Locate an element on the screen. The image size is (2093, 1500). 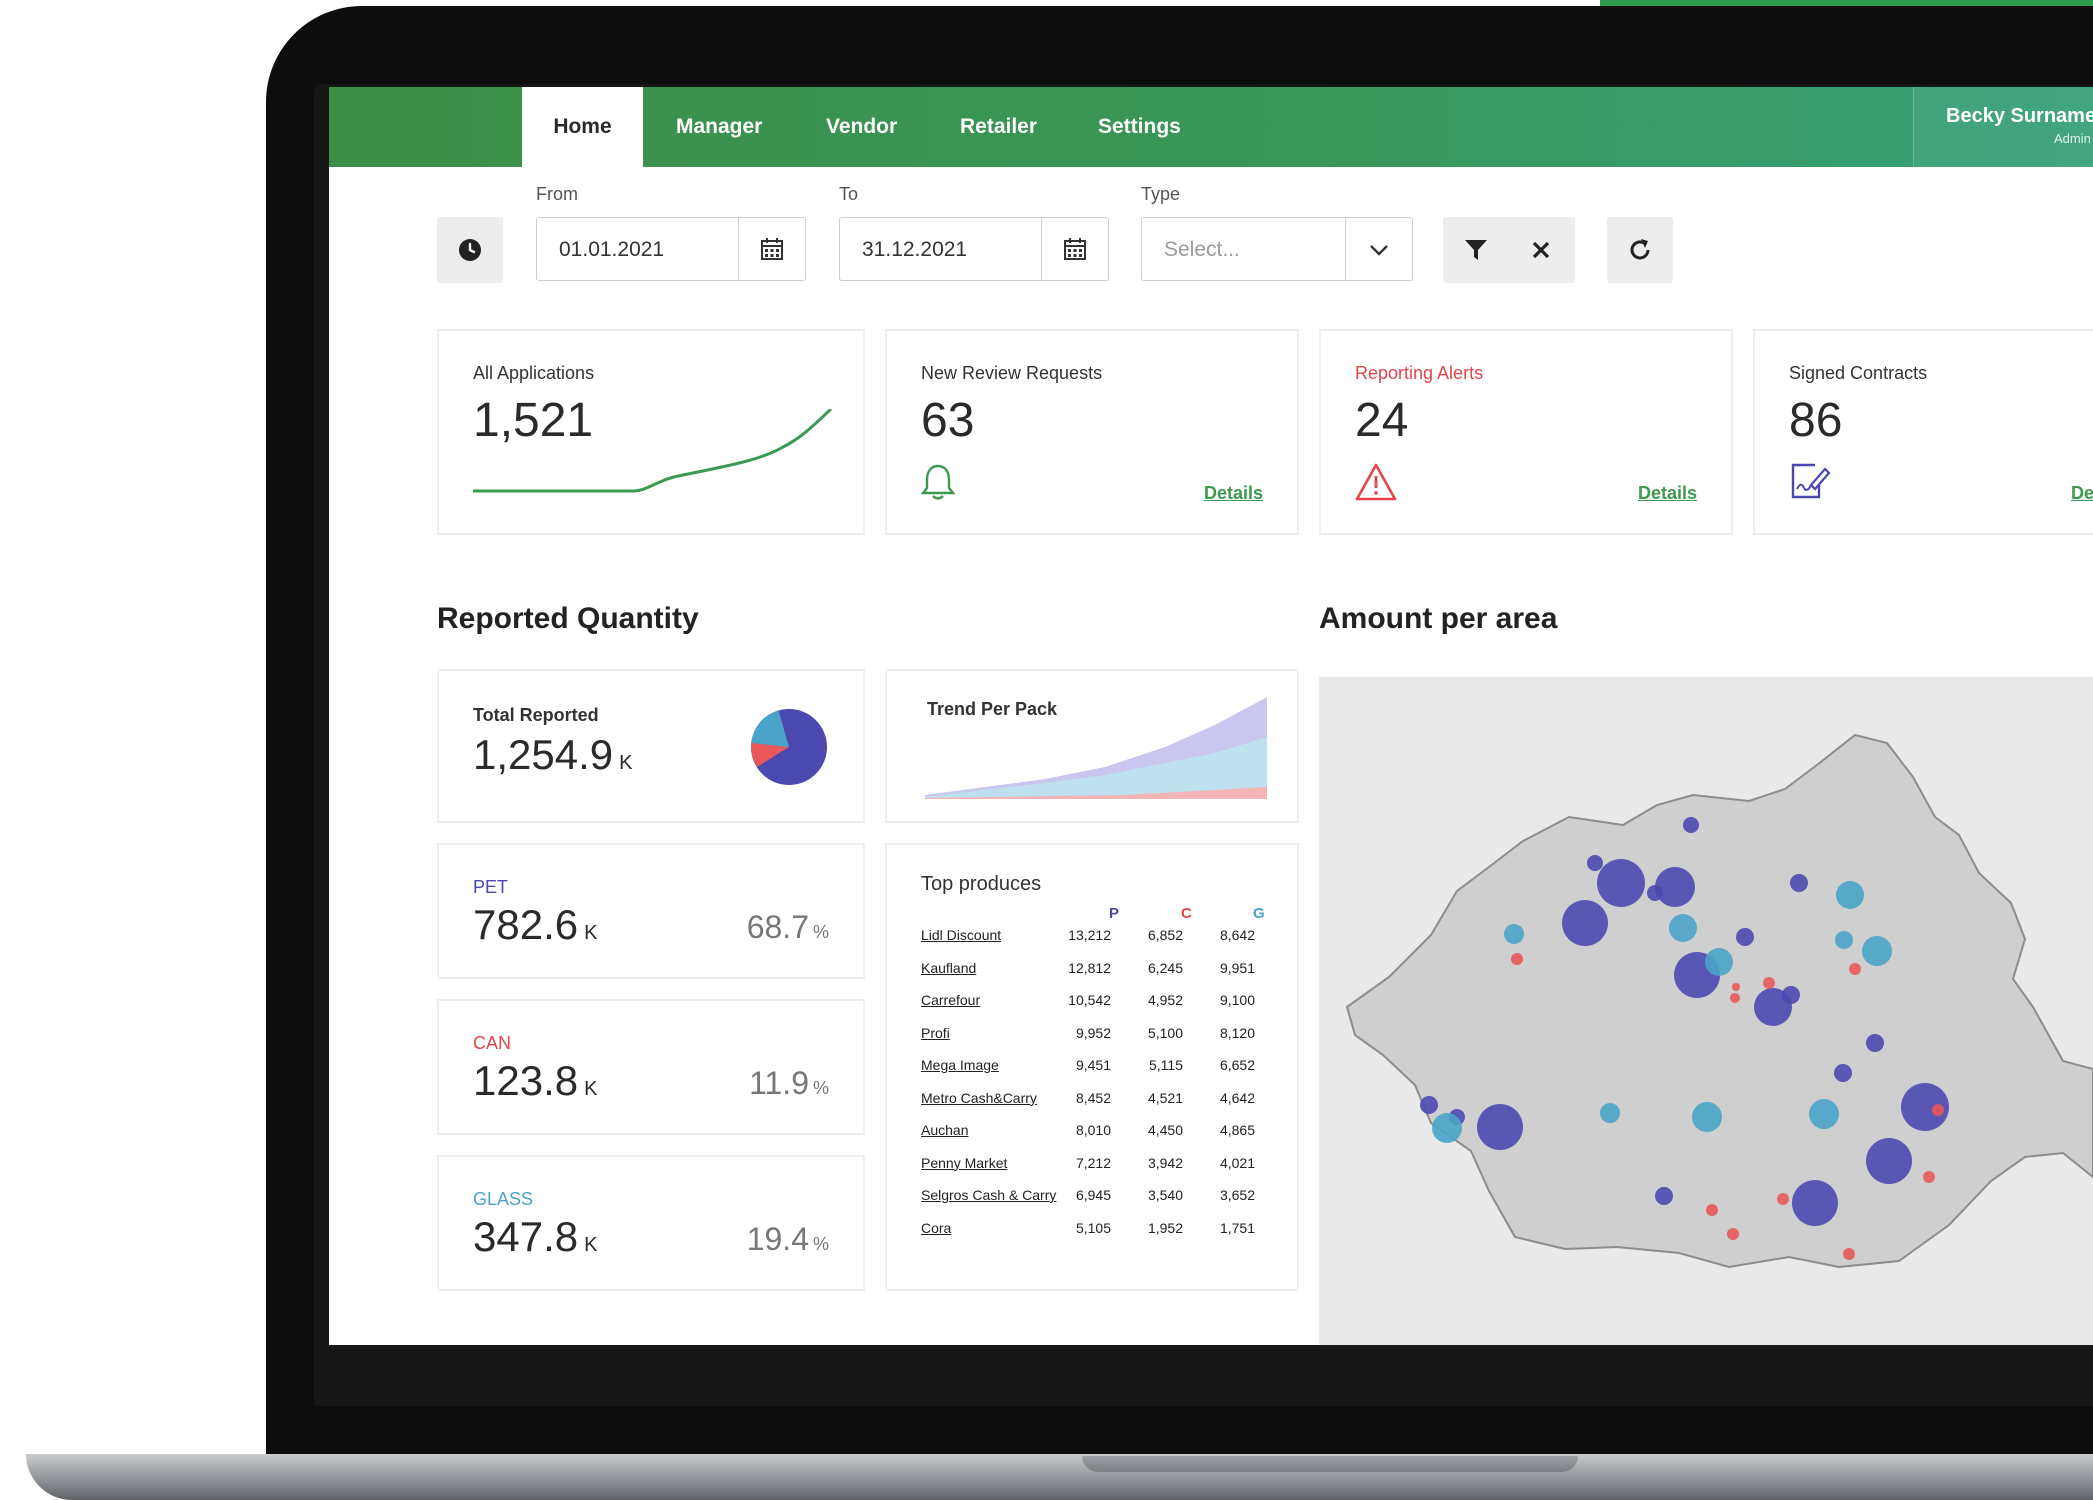
tab-vendor: Vendor is located at coordinates (861, 127).